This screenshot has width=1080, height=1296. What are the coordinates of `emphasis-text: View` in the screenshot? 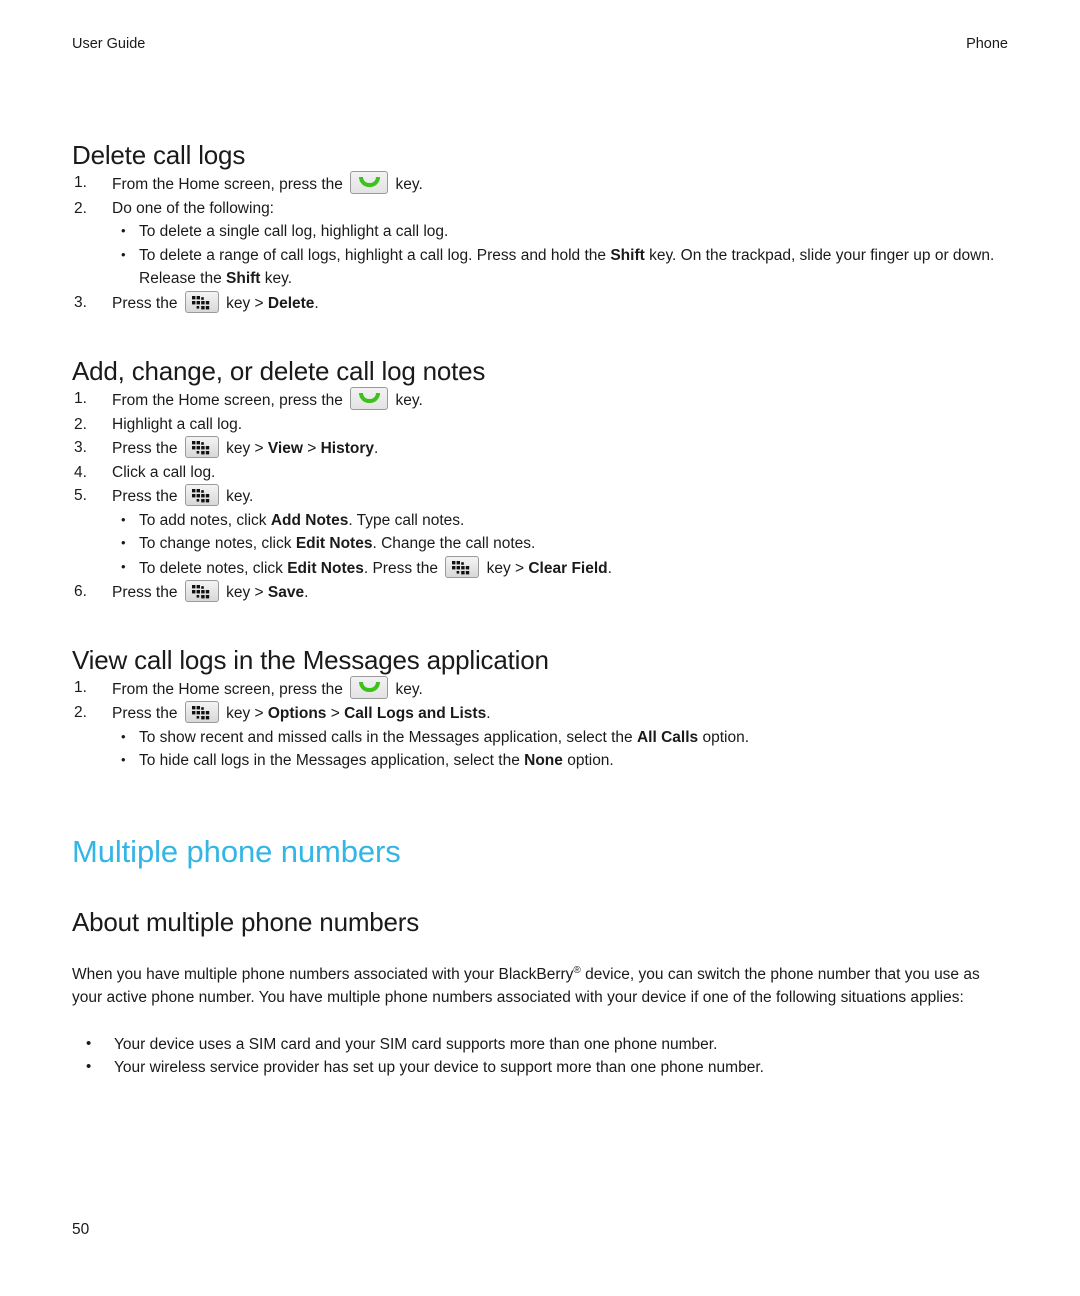 It's located at (285, 448).